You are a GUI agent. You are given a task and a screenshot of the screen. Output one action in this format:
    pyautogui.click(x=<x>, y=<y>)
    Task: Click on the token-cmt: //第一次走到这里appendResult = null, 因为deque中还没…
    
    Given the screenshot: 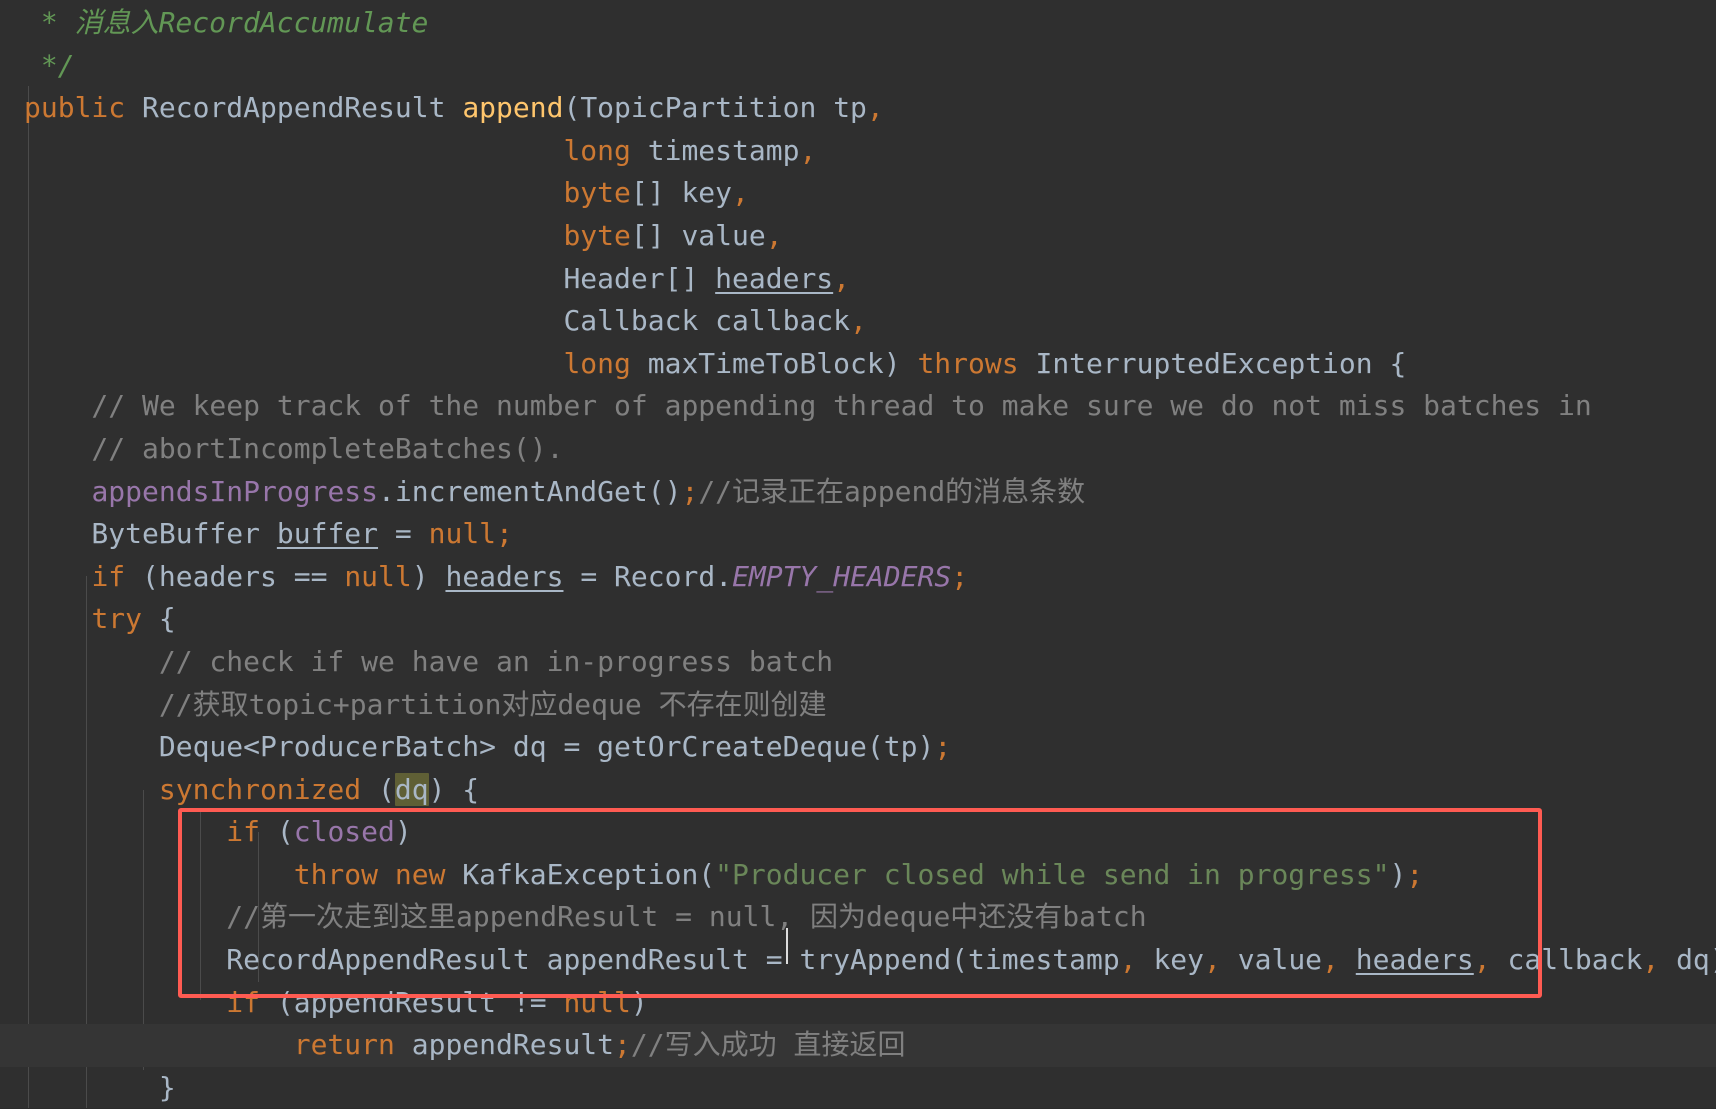 What is the action you would take?
    pyautogui.click(x=585, y=917)
    